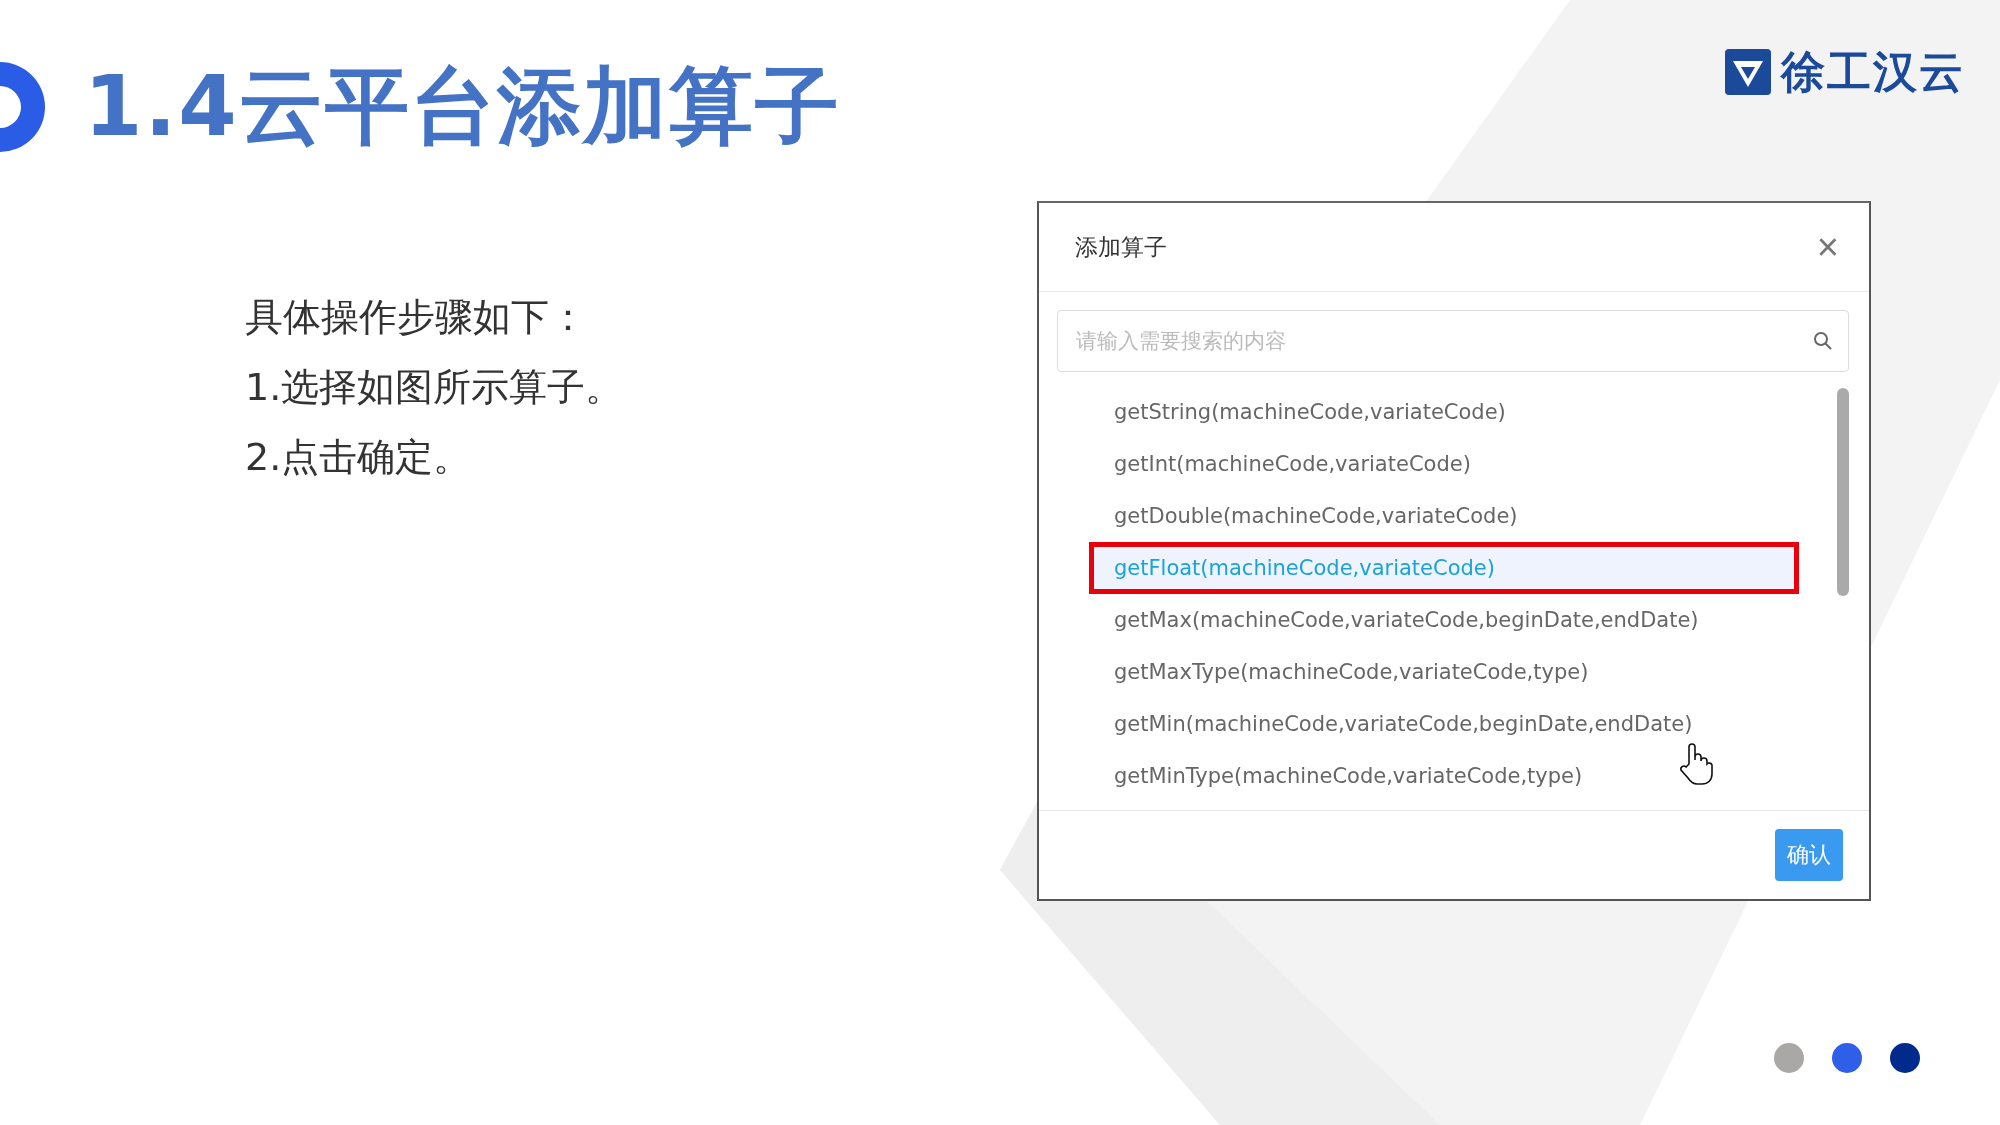 The width and height of the screenshot is (2000, 1125). Describe the element at coordinates (1444, 412) in the screenshot. I see `list-item: getString(machineCode,variateCode)` at that location.